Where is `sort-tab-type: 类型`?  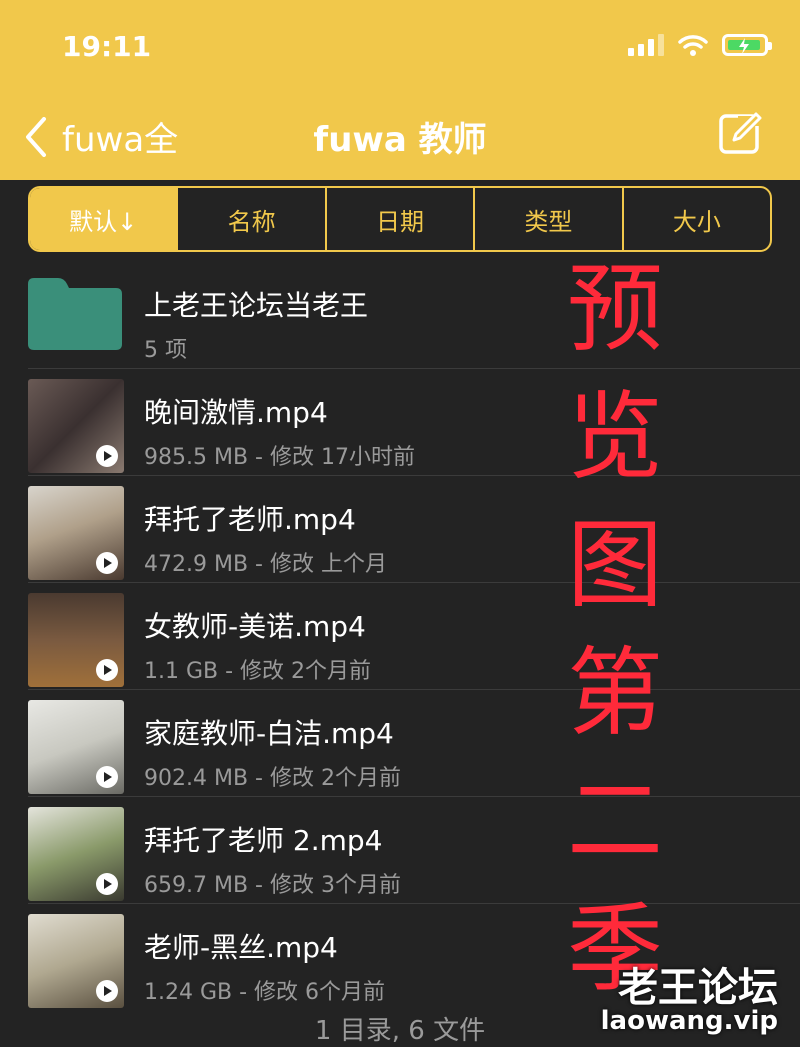
sort-tab-type: 类型 is located at coordinates (547, 219).